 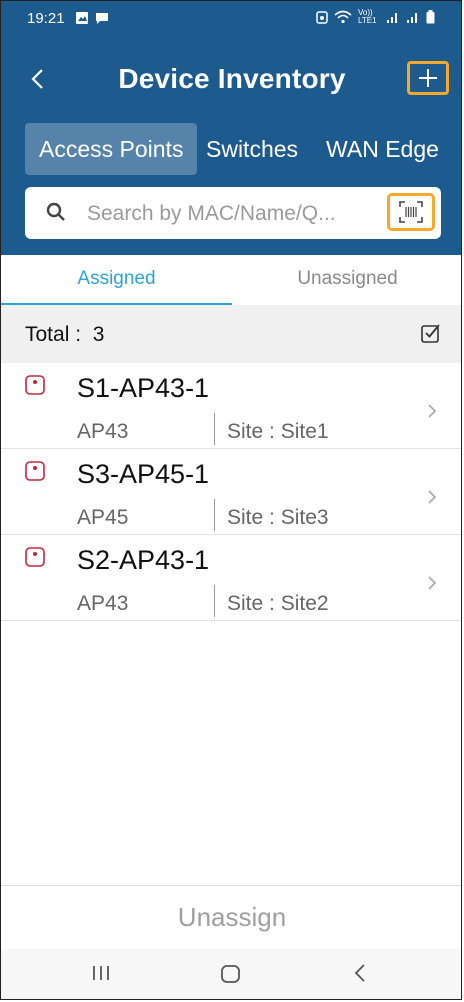 I want to click on nav-bar: Device Inventory, so click(x=231, y=81).